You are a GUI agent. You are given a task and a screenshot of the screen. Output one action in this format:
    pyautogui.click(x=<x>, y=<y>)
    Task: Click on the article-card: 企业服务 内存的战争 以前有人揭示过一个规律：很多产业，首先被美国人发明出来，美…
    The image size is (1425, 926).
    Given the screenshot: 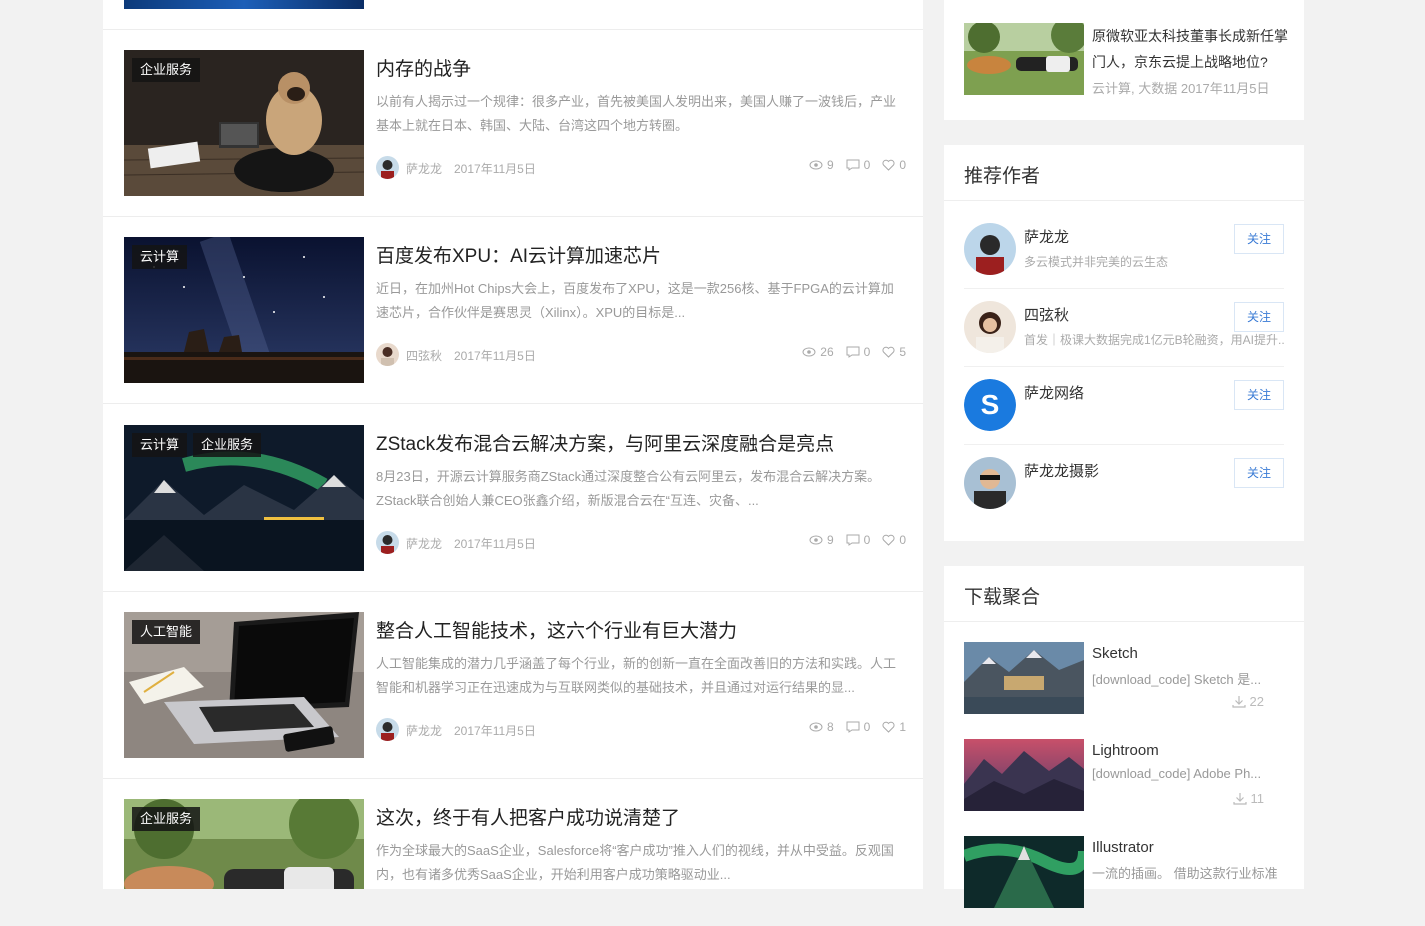 What is the action you would take?
    pyautogui.click(x=513, y=123)
    